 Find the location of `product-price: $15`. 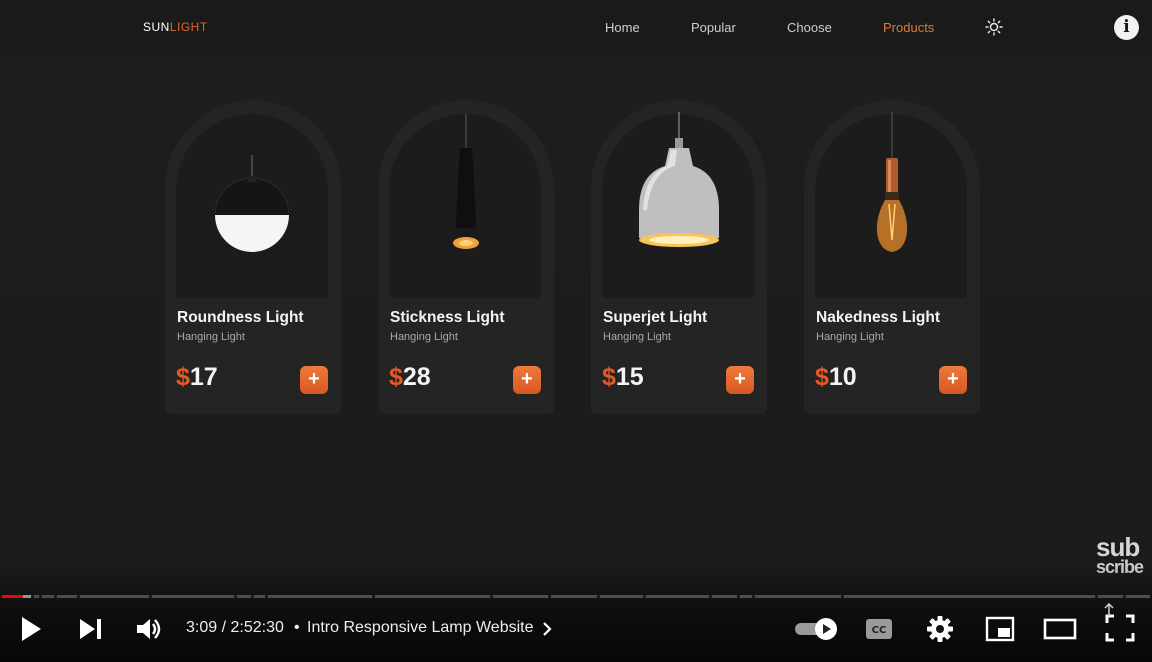

product-price: $15 is located at coordinates (623, 377).